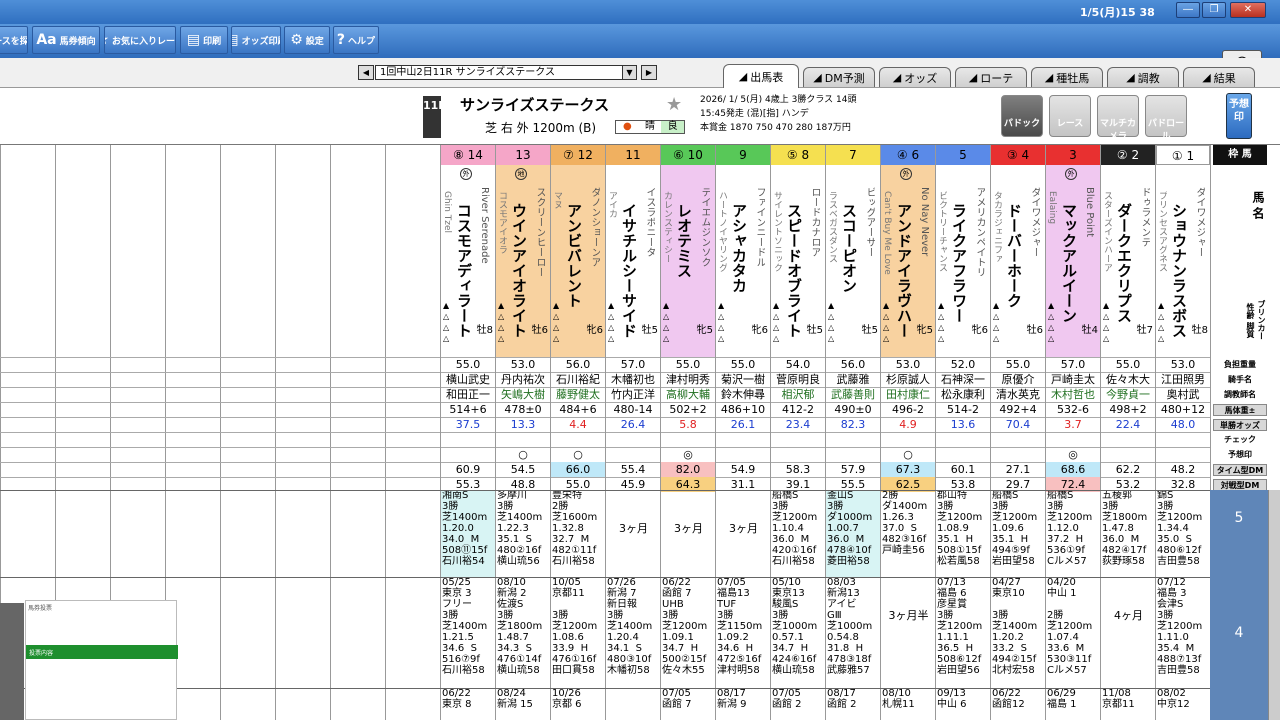 Image resolution: width=1280 pixels, height=720 pixels. What do you see at coordinates (684, 273) in the screenshot?
I see `horse-name: レオテミス` at bounding box center [684, 273].